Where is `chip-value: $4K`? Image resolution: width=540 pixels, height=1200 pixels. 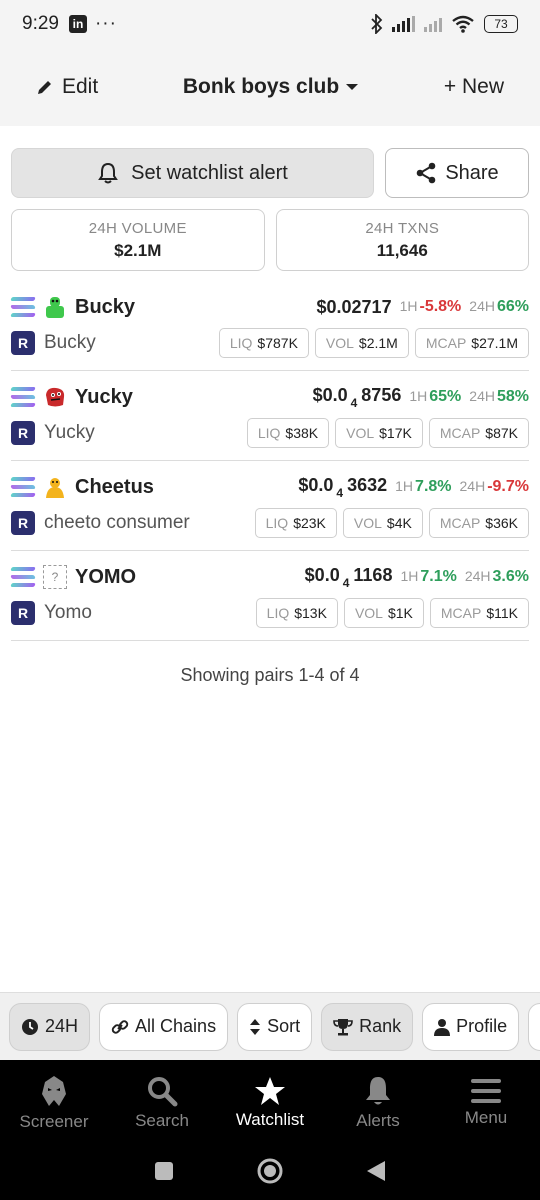
chip-value: $4K is located at coordinates (399, 523).